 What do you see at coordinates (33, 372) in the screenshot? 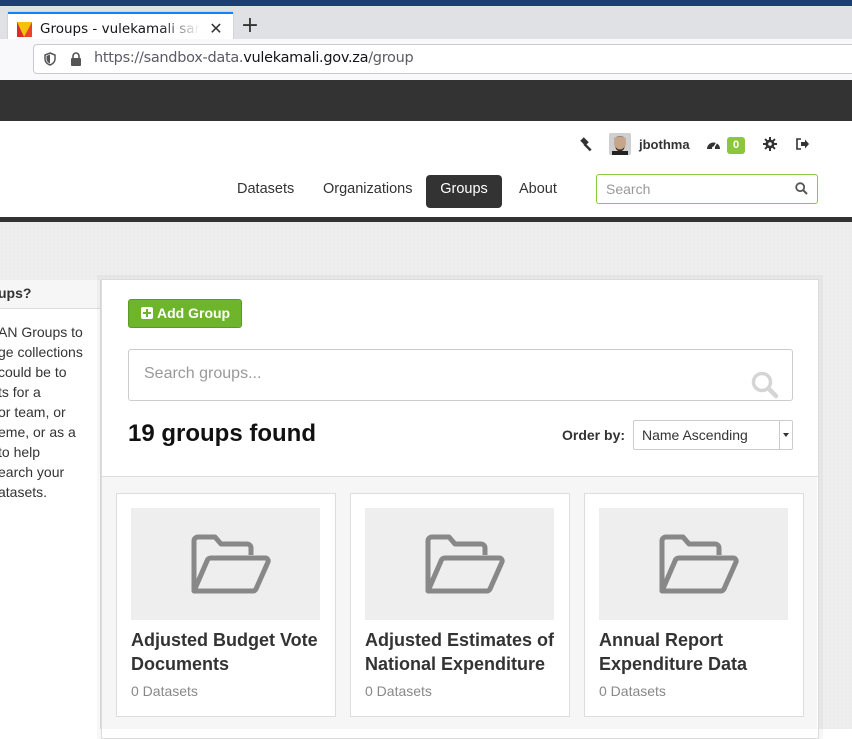
I see `sidebar-line: could be to` at bounding box center [33, 372].